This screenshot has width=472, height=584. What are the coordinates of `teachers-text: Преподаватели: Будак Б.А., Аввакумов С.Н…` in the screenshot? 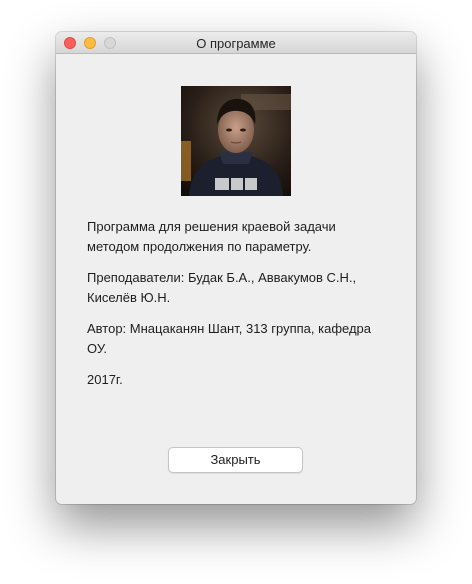 It's located at (222, 287).